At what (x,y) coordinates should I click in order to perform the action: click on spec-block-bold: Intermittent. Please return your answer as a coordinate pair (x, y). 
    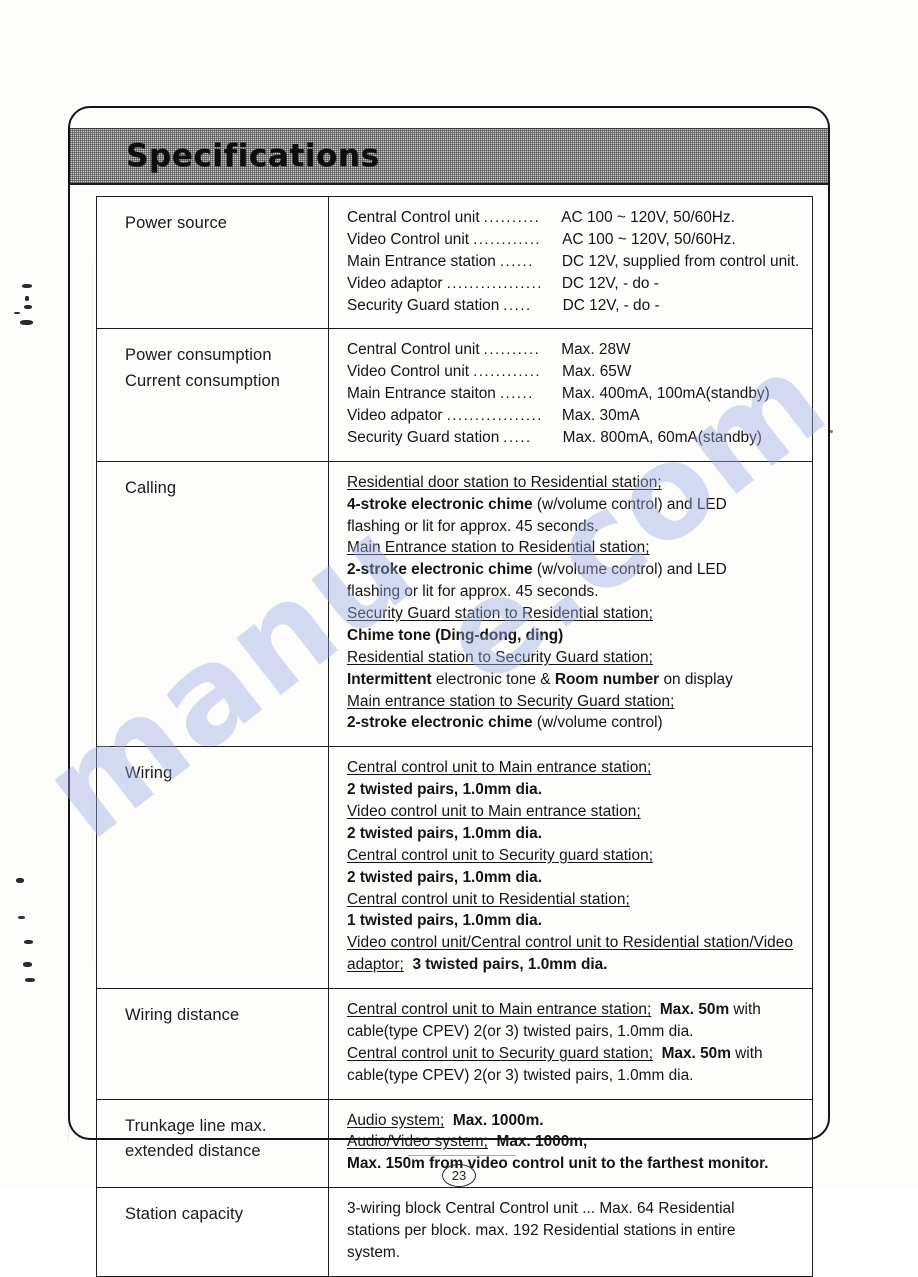
    Looking at the image, I should click on (389, 679).